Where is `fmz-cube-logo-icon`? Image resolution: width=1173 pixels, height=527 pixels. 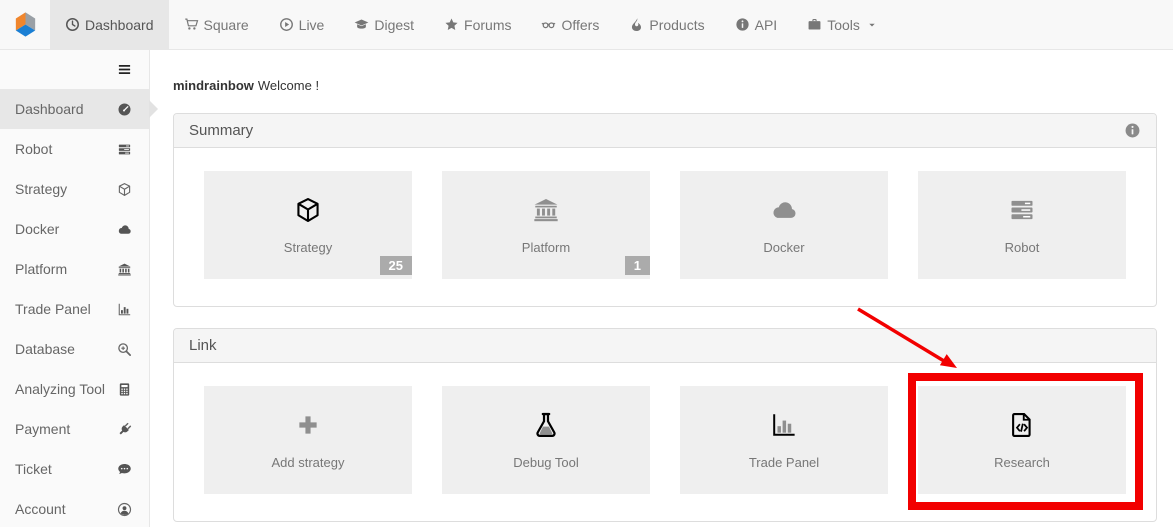 fmz-cube-logo-icon is located at coordinates (25, 24).